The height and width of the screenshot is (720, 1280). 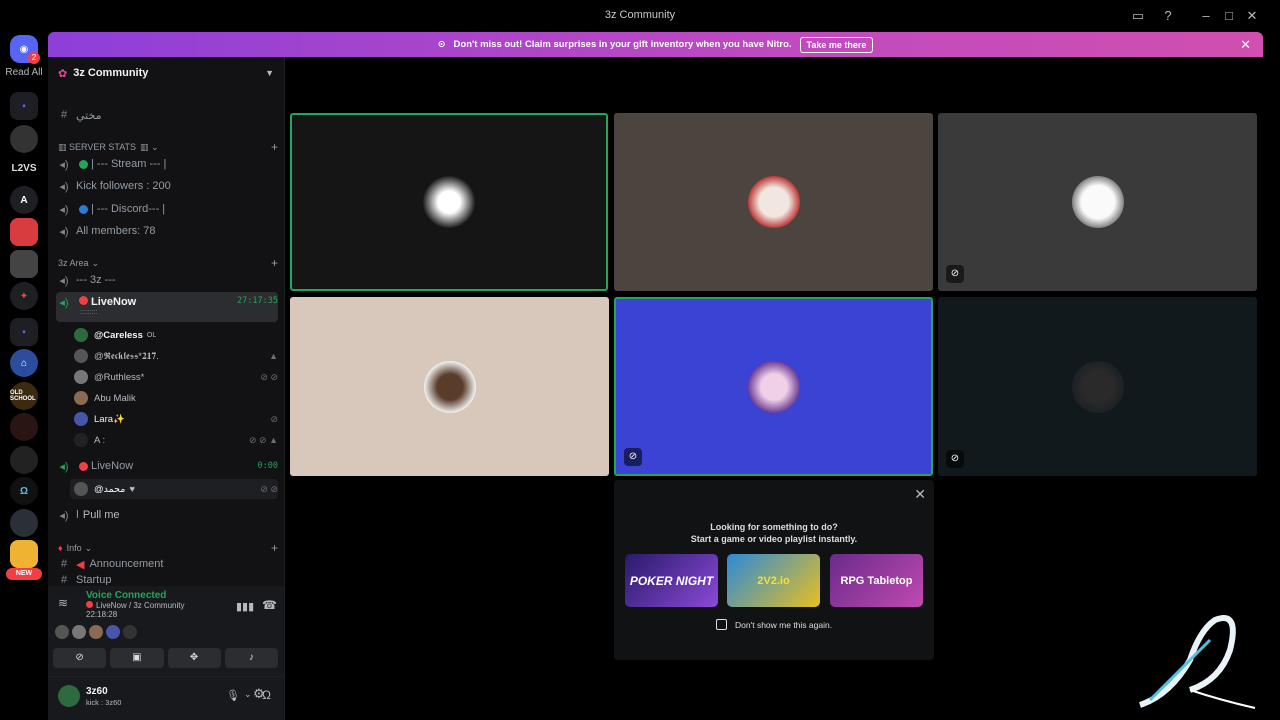 What do you see at coordinates (773, 386) in the screenshot?
I see `participant-tile-speaking: ⊘` at bounding box center [773, 386].